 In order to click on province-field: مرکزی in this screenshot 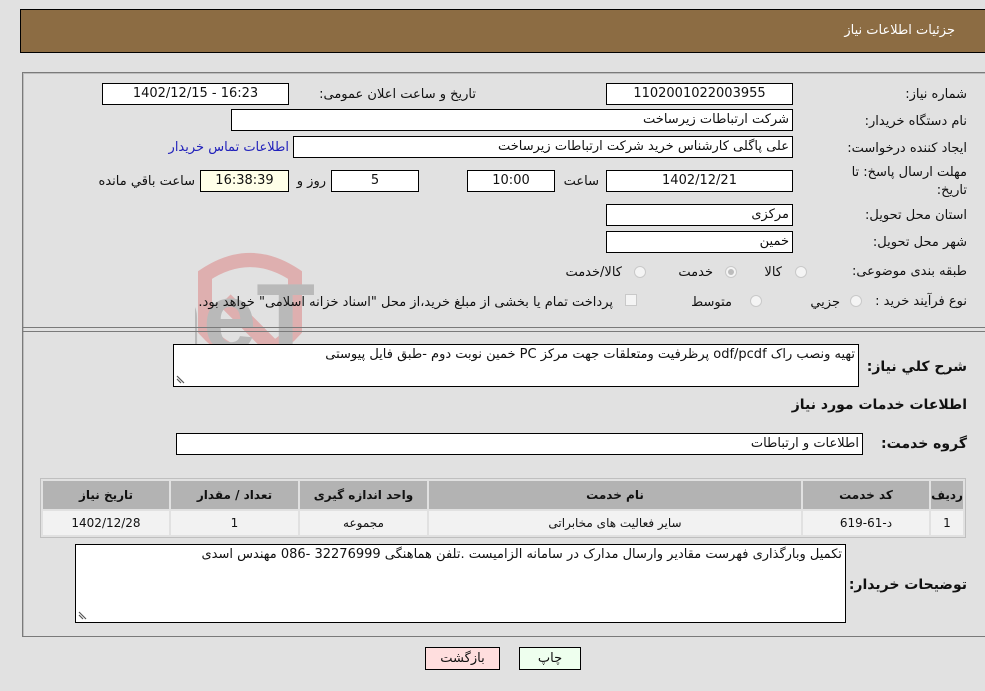, I will do `click(699, 215)`.